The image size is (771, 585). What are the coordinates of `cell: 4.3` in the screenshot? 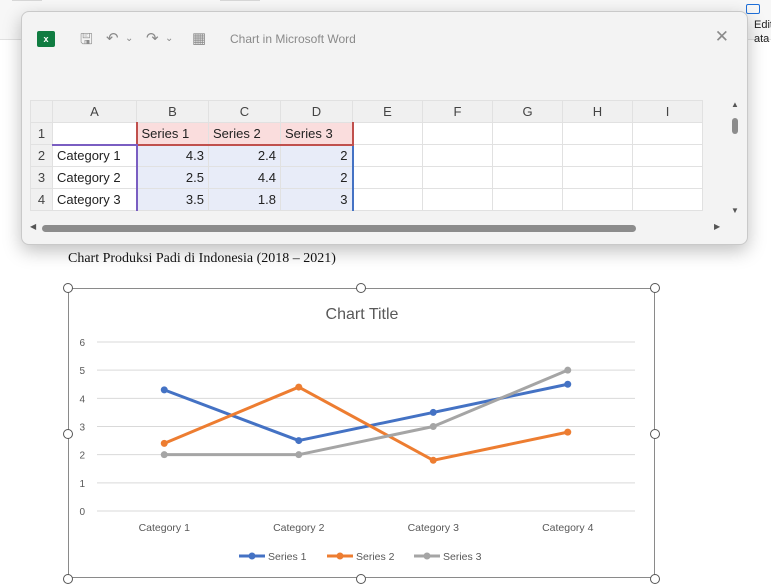 It's located at (172, 155).